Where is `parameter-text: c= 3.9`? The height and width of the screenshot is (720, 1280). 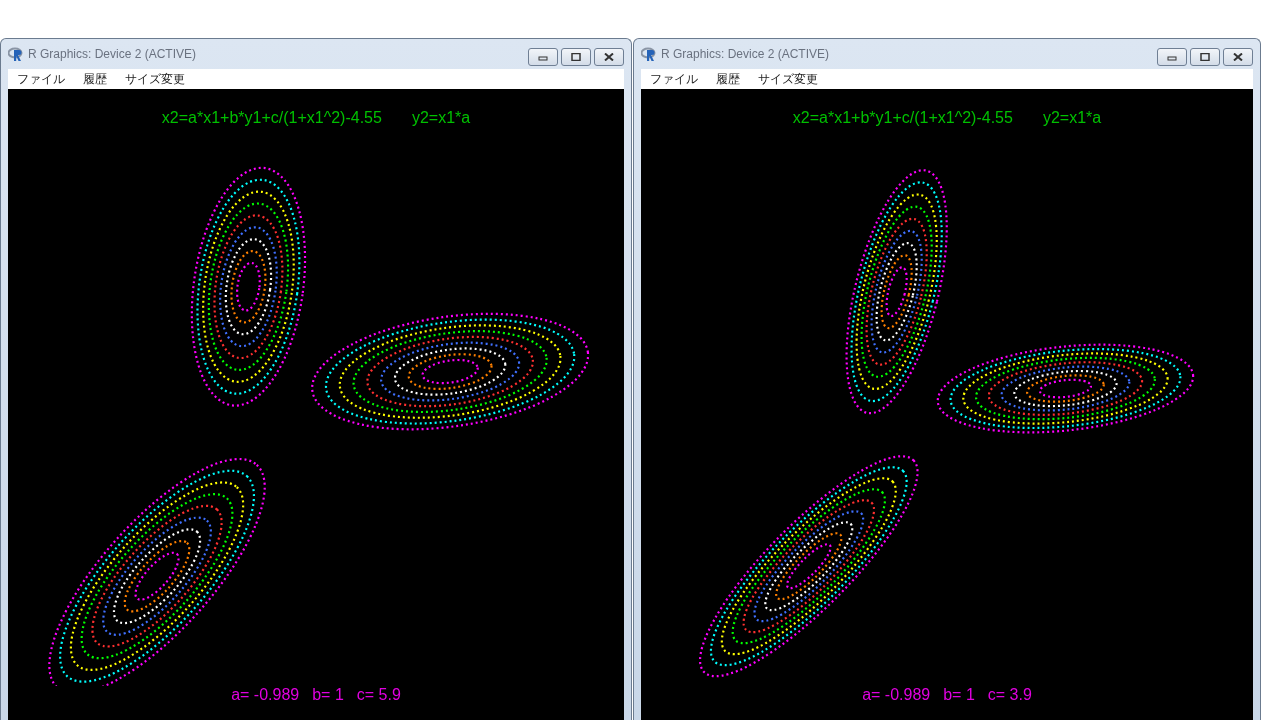 parameter-text: c= 3.9 is located at coordinates (1009, 695).